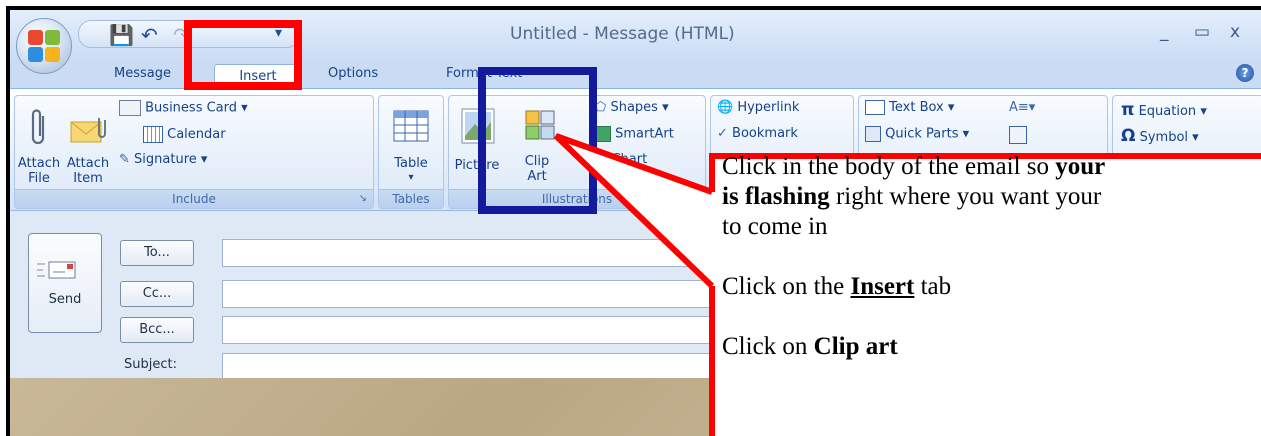 This screenshot has width=1261, height=436. Describe the element at coordinates (768, 107) in the screenshot. I see `hyperlink-label: Hyperlink` at that location.